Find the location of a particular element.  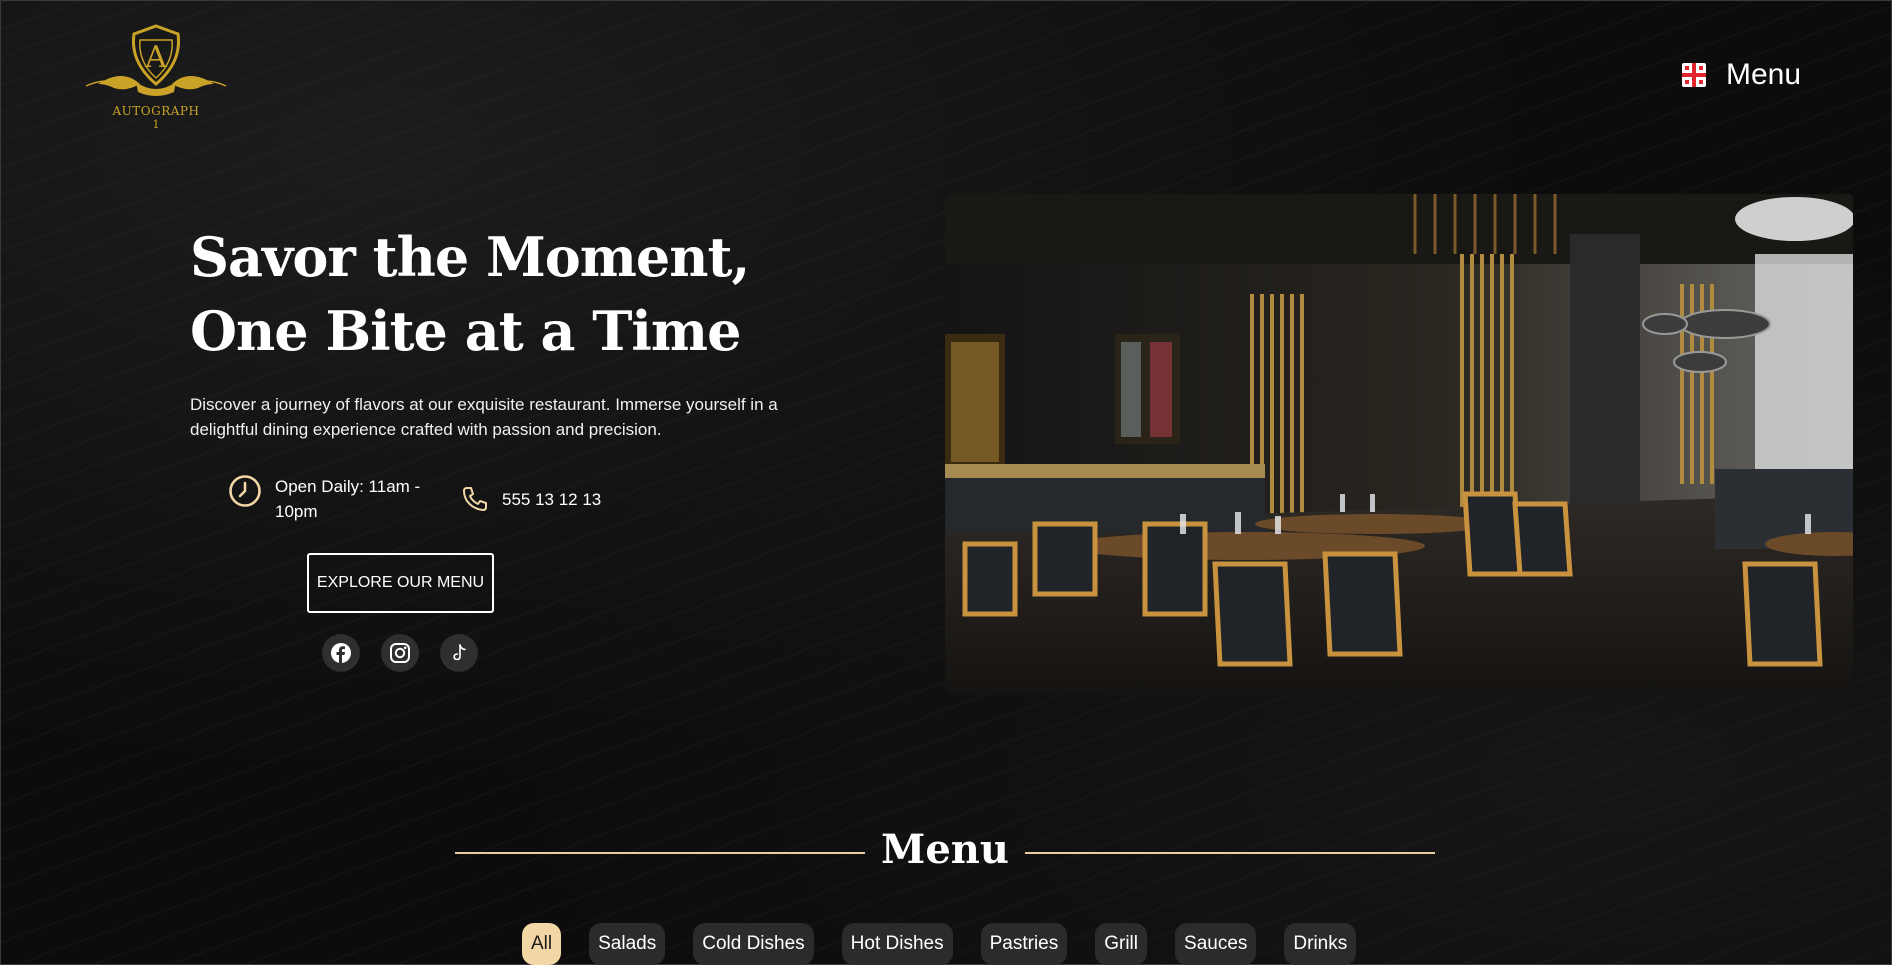

svg-text: A is located at coordinates (155, 57).